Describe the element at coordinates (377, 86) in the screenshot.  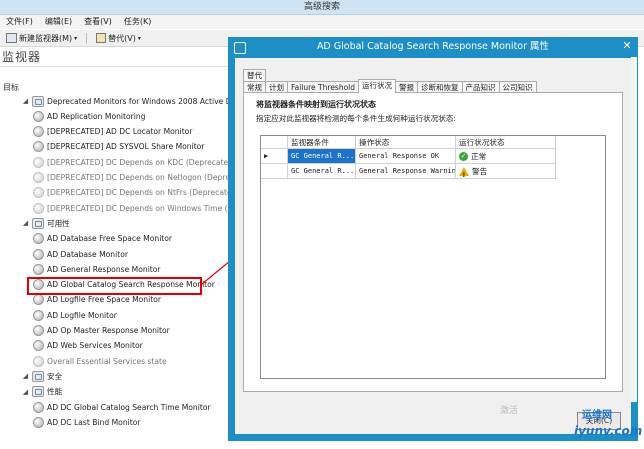
I see `tab-health: 运行状况` at that location.